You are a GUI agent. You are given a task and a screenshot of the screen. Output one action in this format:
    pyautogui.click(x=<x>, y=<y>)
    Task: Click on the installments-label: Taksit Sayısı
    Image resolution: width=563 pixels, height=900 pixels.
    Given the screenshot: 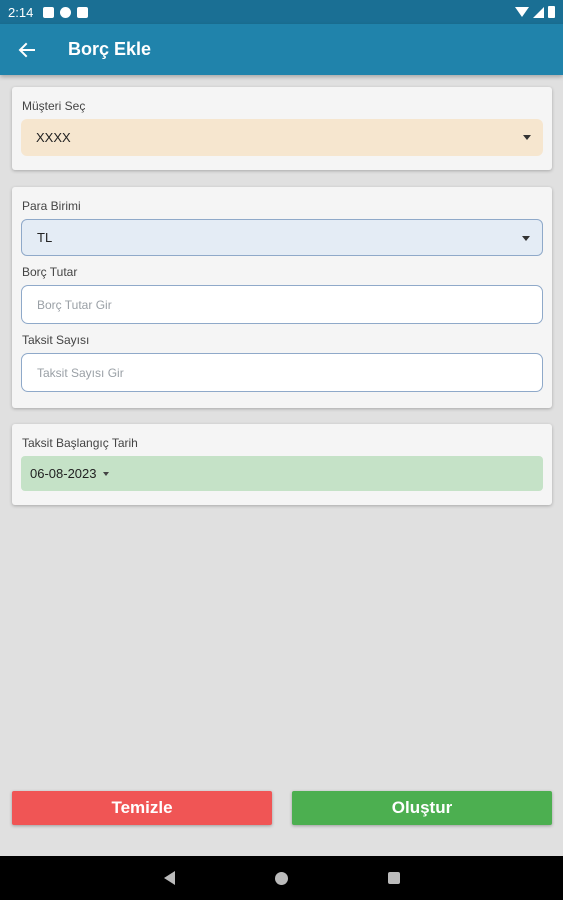 What is the action you would take?
    pyautogui.click(x=56, y=340)
    